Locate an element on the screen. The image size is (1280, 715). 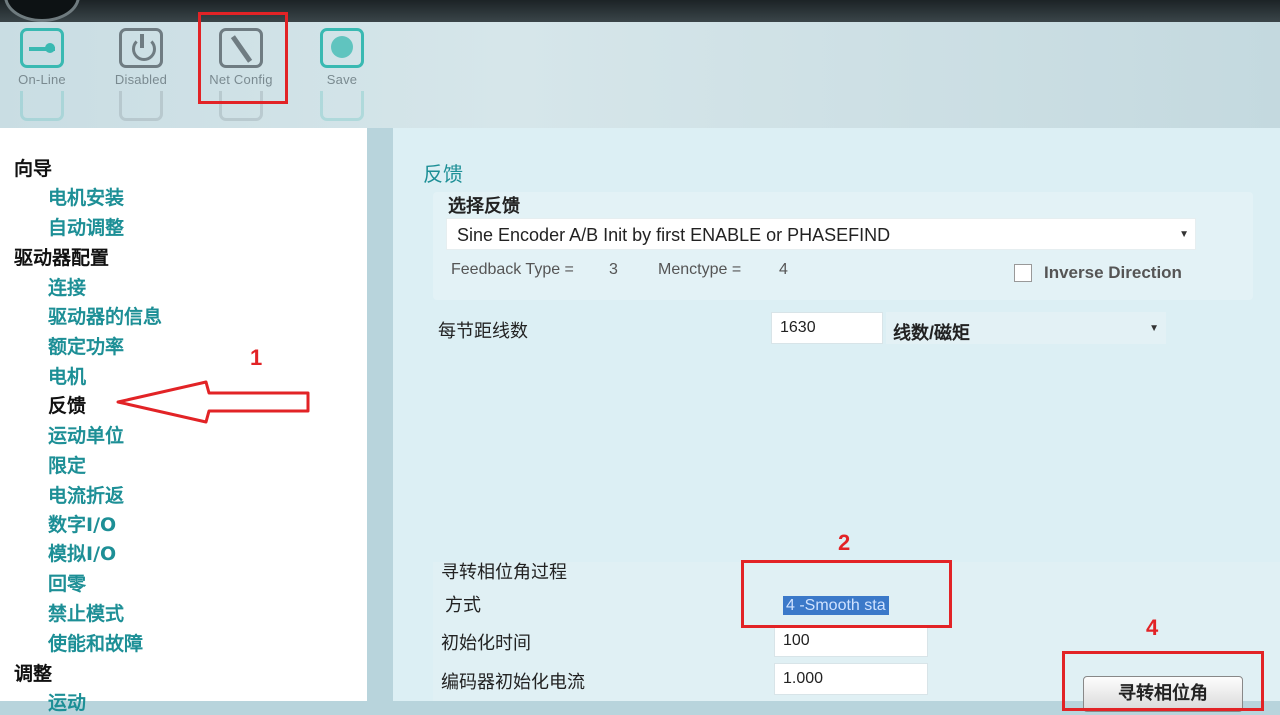
nav-item-enable-fault: 使能和故障 is located at coordinates (95, 642).